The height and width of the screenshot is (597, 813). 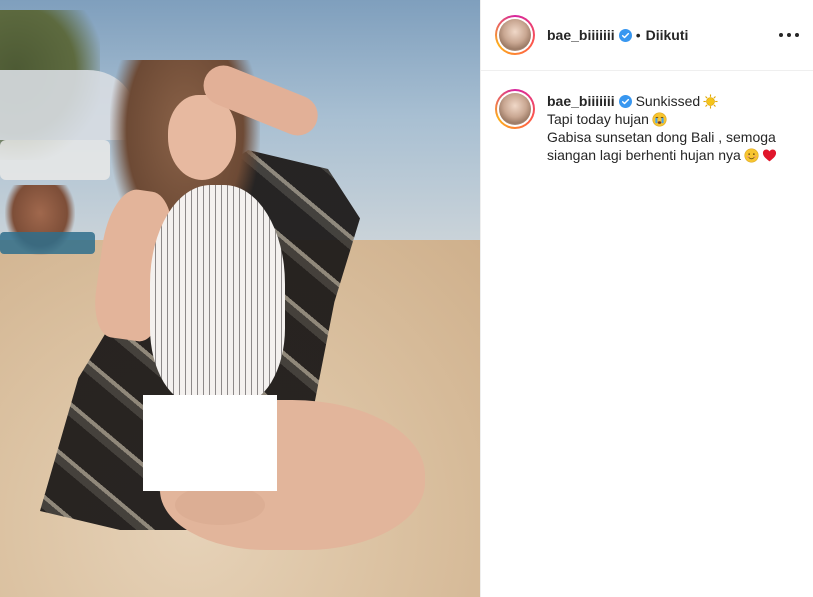 I want to click on censor-box, so click(x=210, y=443).